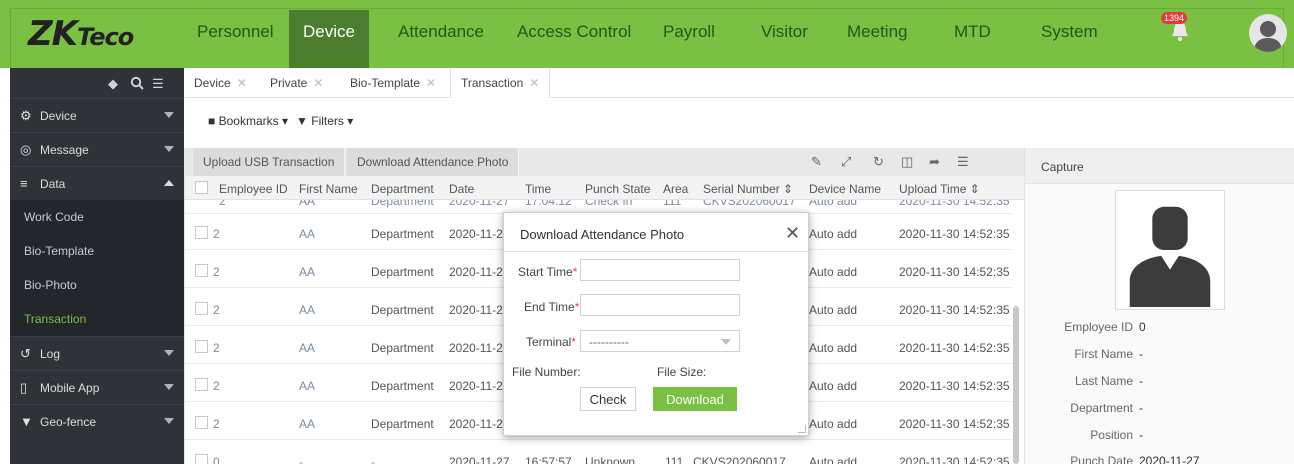  I want to click on resize-handle, so click(802, 429).